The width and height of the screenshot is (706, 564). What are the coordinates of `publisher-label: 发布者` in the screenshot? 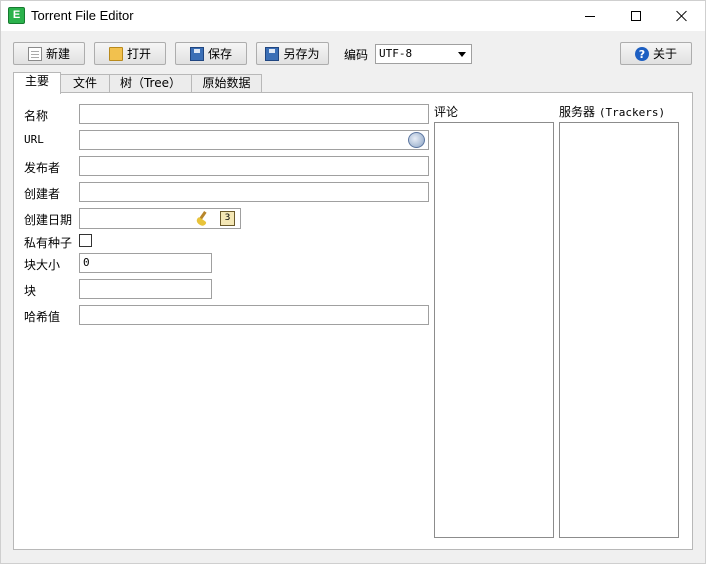 It's located at (42, 168).